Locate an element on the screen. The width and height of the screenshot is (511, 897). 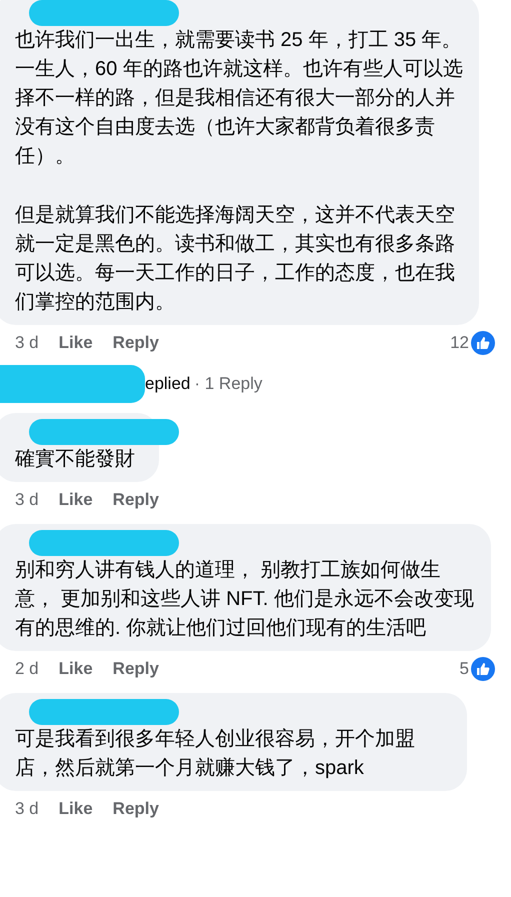
reply-count: · 1 Reply is located at coordinates (228, 384).